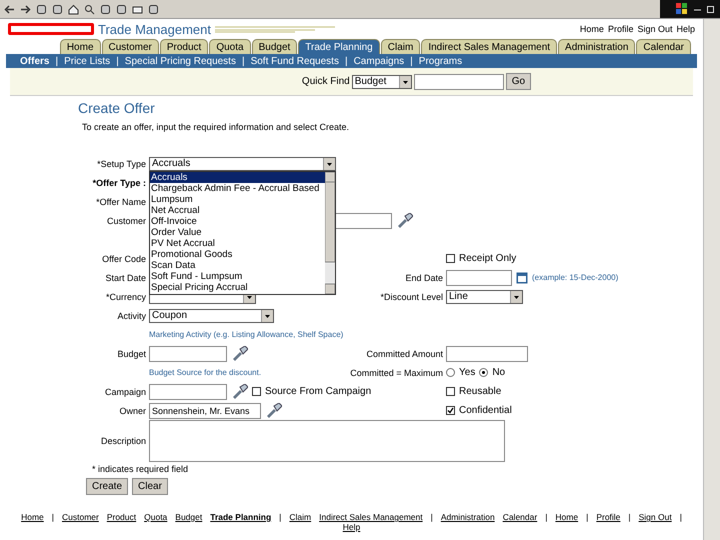 The width and height of the screenshot is (720, 540). I want to click on activity-select: Coupon, so click(211, 315).